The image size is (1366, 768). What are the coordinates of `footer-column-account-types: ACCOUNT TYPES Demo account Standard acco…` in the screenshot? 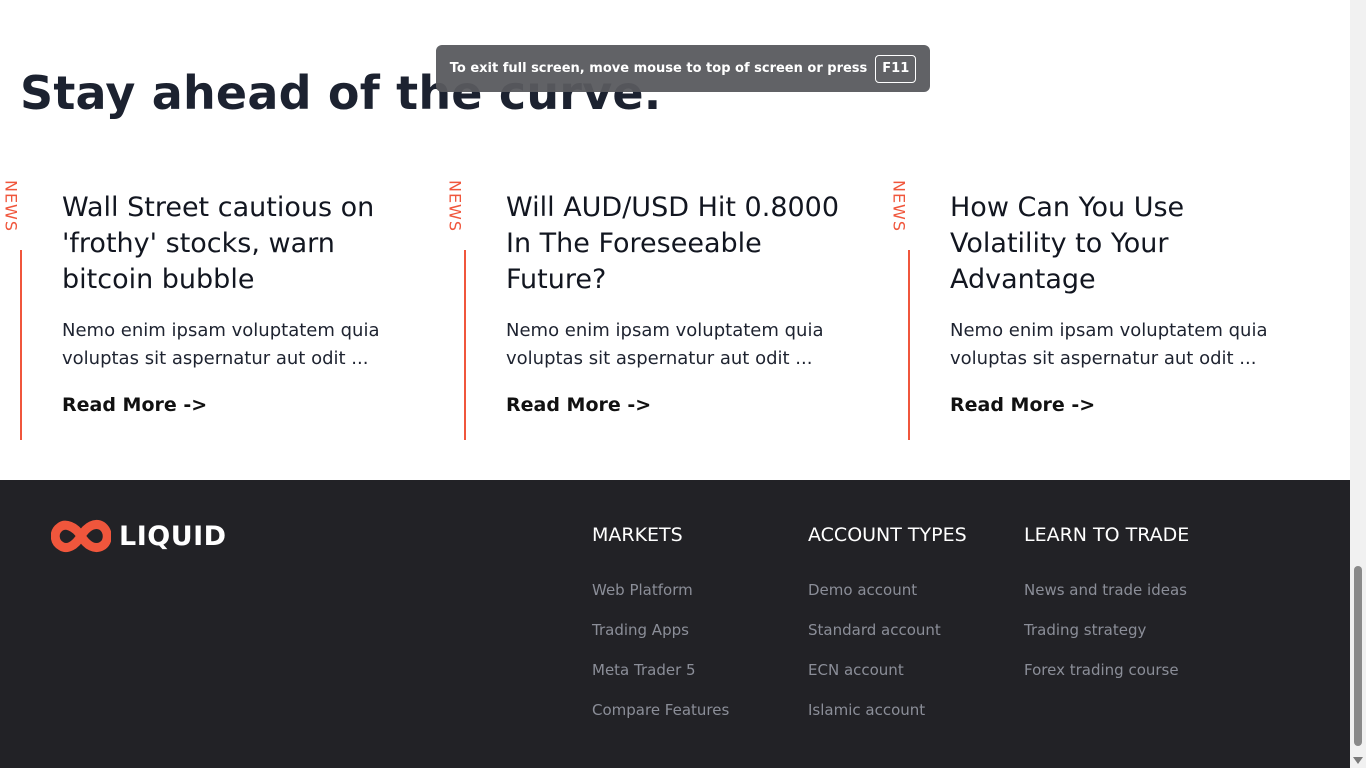 It's located at (887, 632).